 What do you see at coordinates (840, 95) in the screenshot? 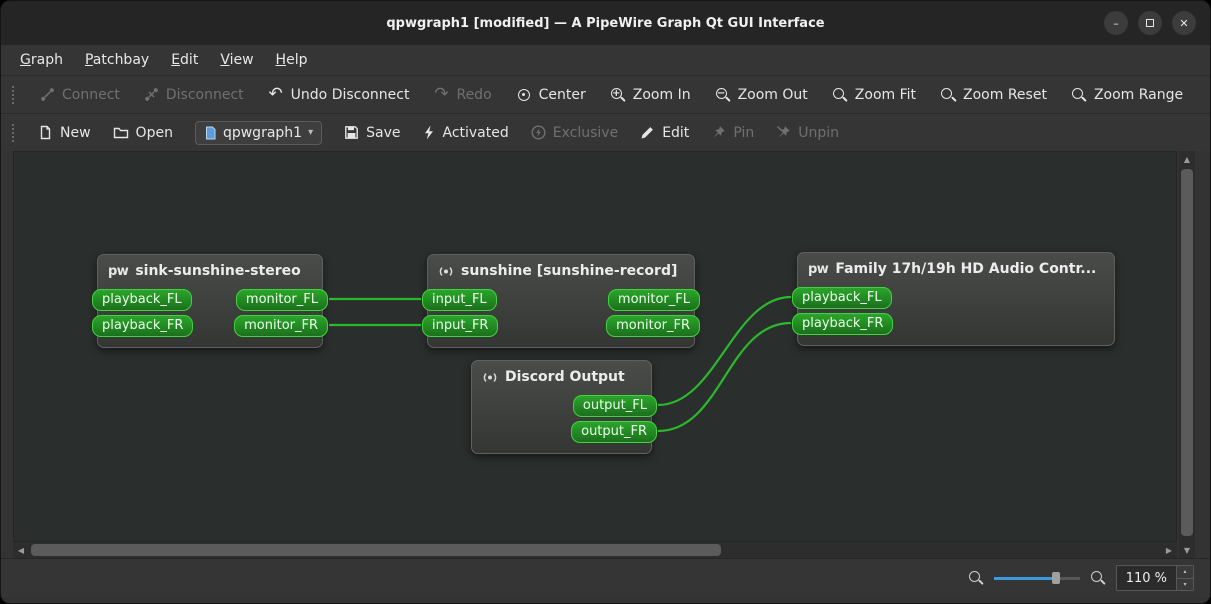
I see `zoom-fit-icon` at bounding box center [840, 95].